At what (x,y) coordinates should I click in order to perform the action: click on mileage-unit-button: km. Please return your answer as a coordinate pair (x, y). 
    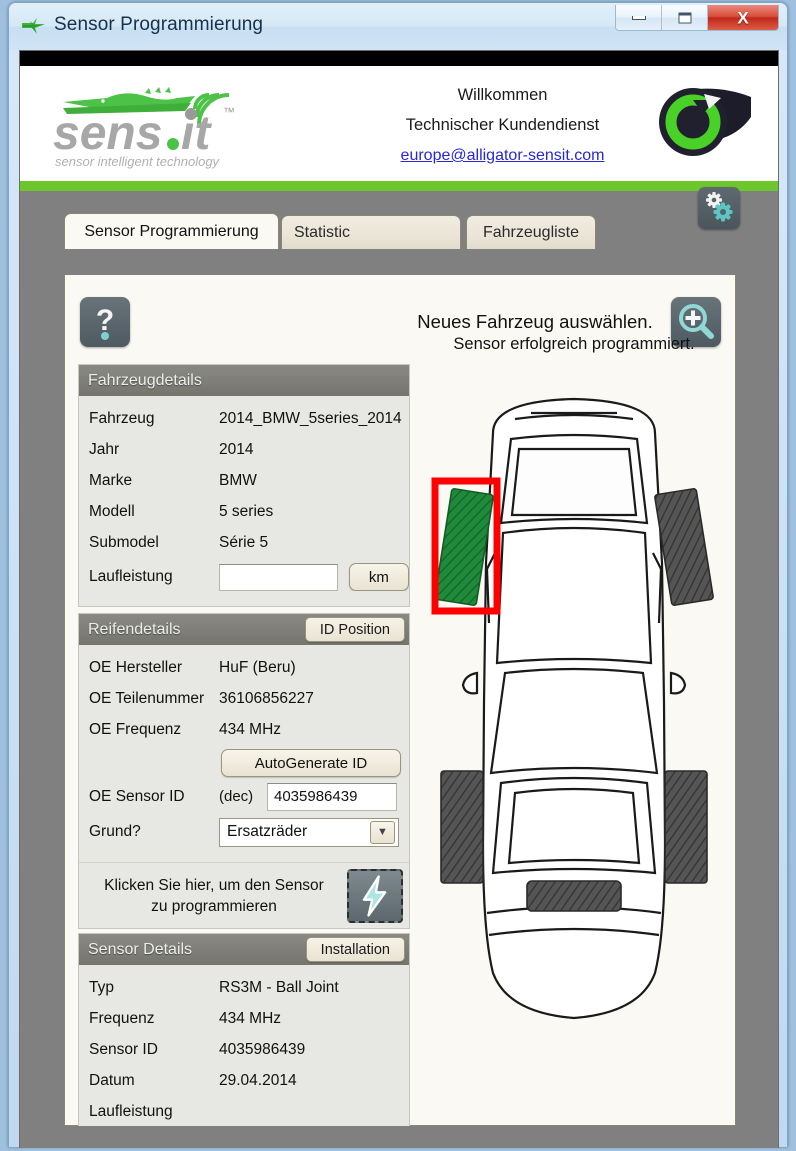
    Looking at the image, I should click on (378, 577).